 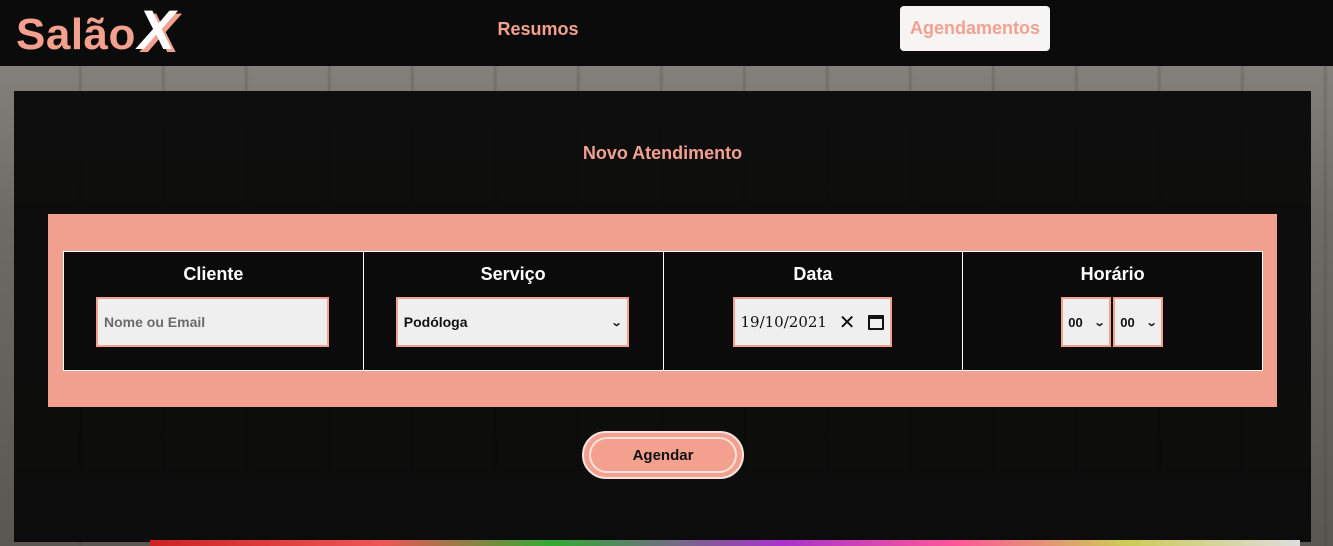 I want to click on date-controls: ✕, so click(x=861, y=322).